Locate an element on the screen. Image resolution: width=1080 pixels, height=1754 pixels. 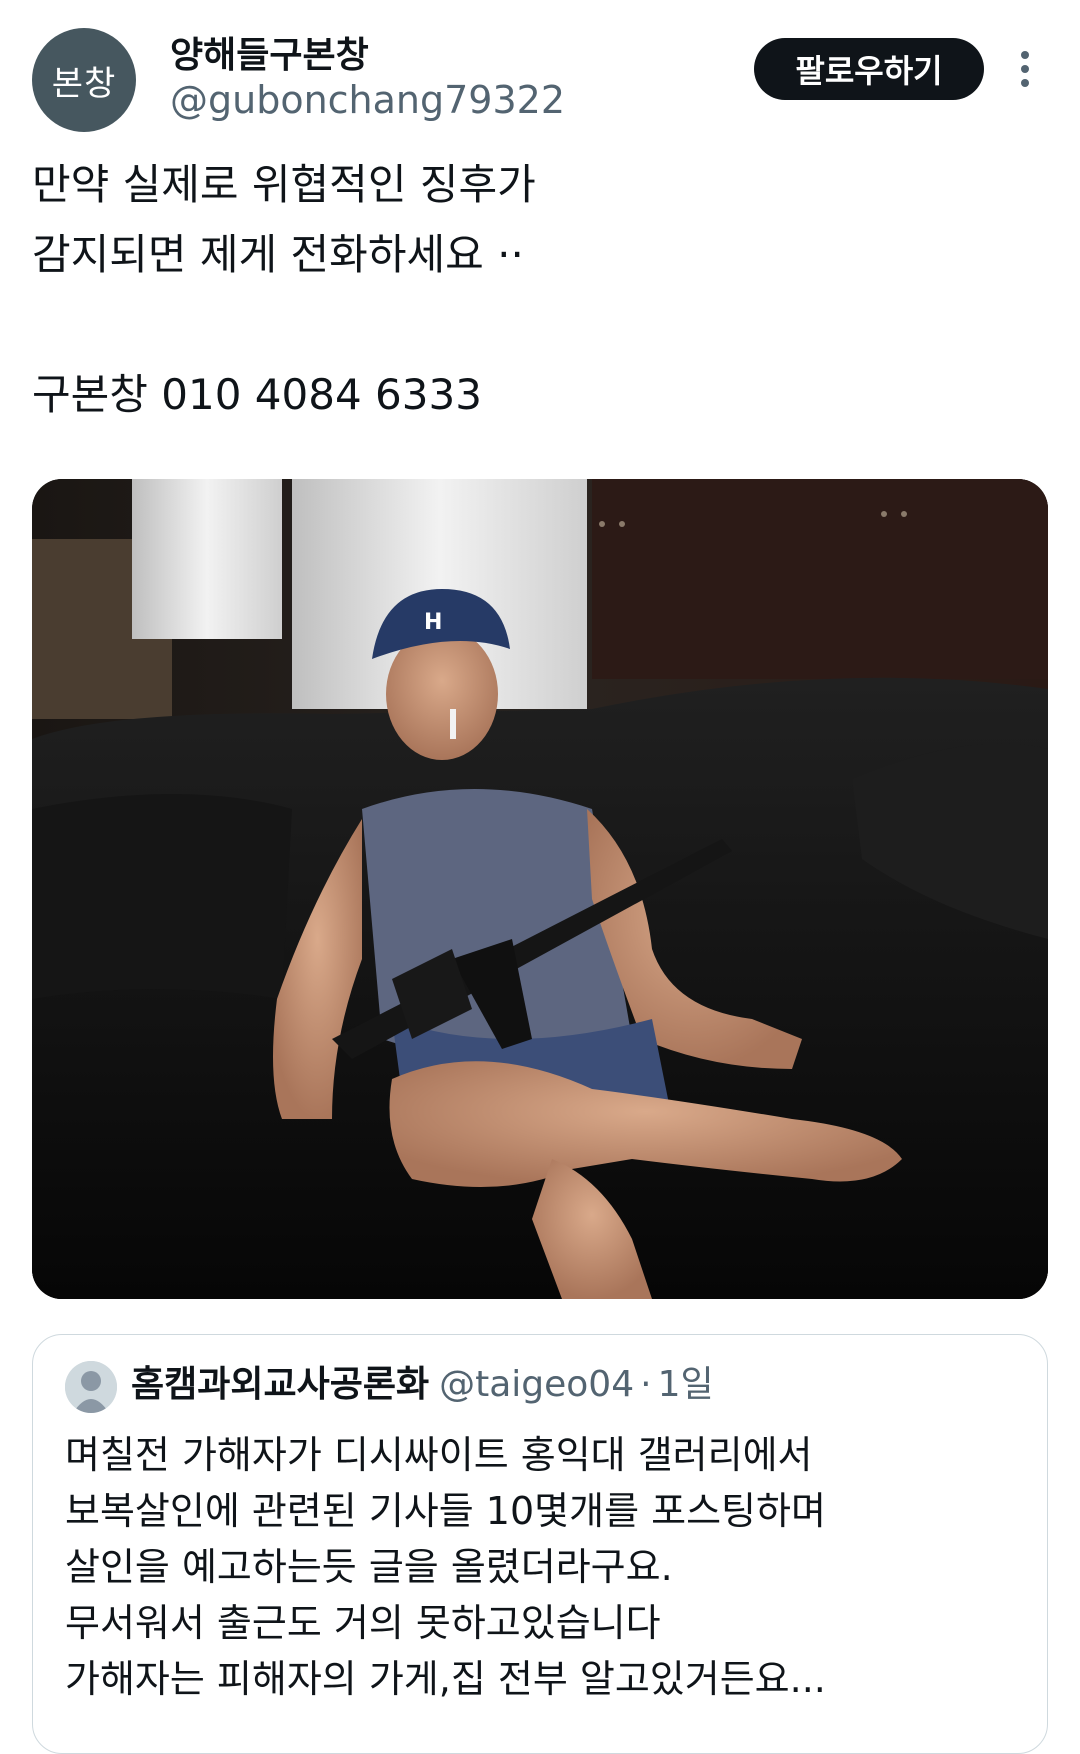
author-display-name: 양해들구본창 is located at coordinates (269, 52).